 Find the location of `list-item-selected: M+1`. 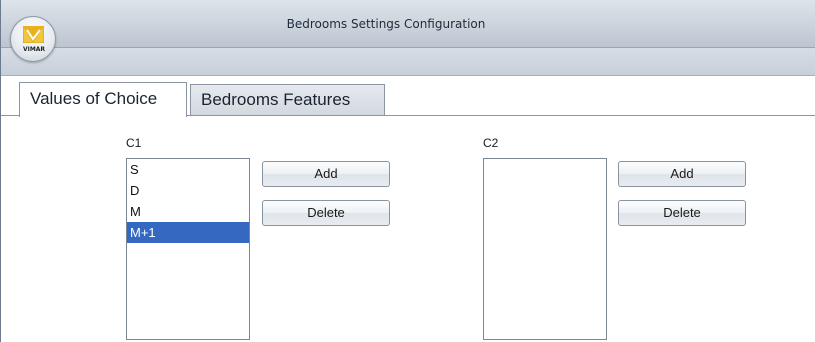

list-item-selected: M+1 is located at coordinates (188, 232).